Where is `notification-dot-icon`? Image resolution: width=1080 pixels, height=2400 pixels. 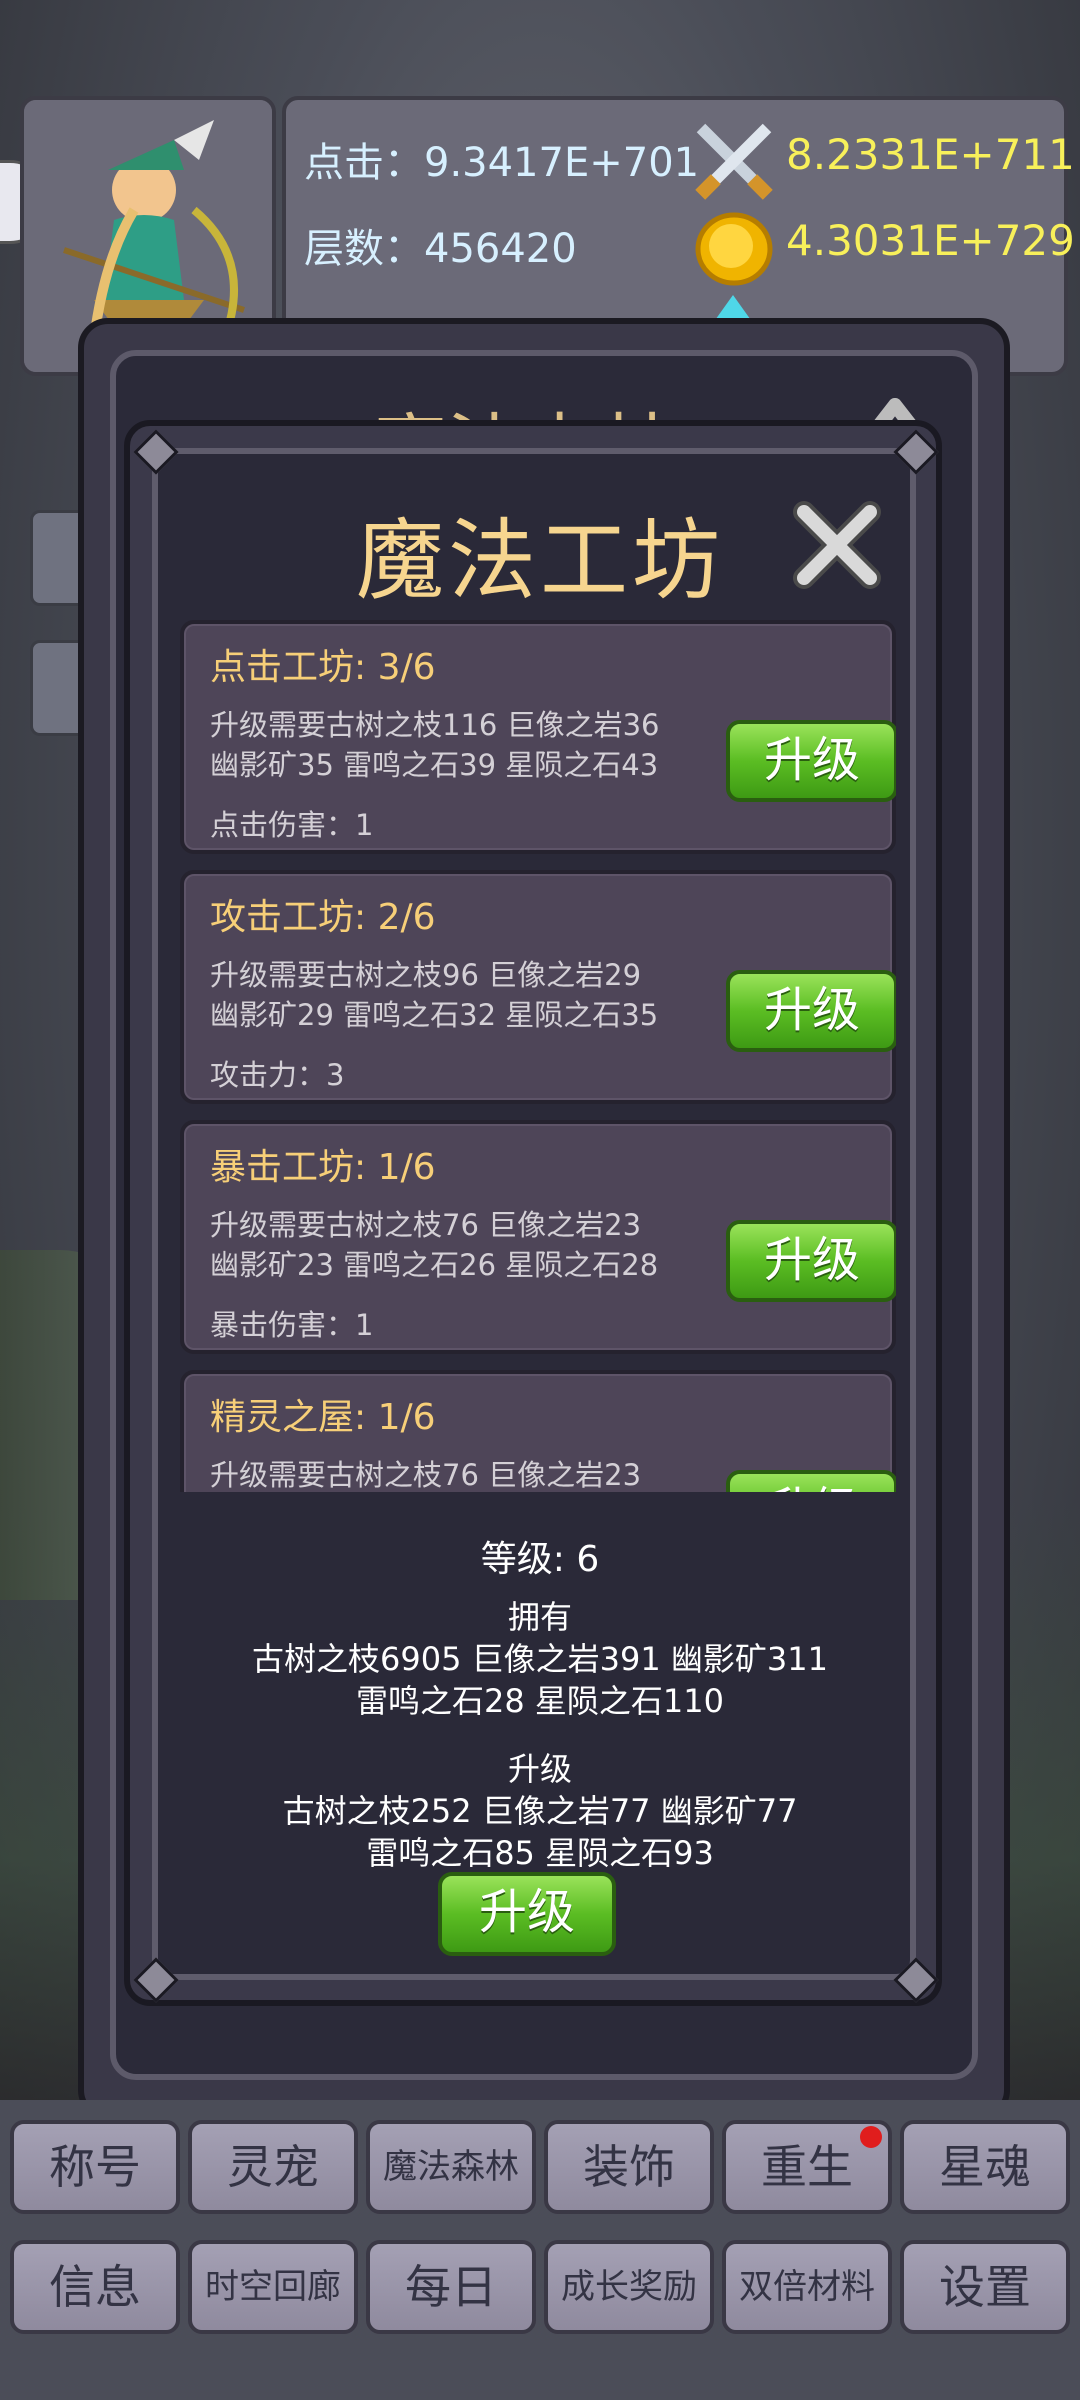
notification-dot-icon is located at coordinates (871, 2137).